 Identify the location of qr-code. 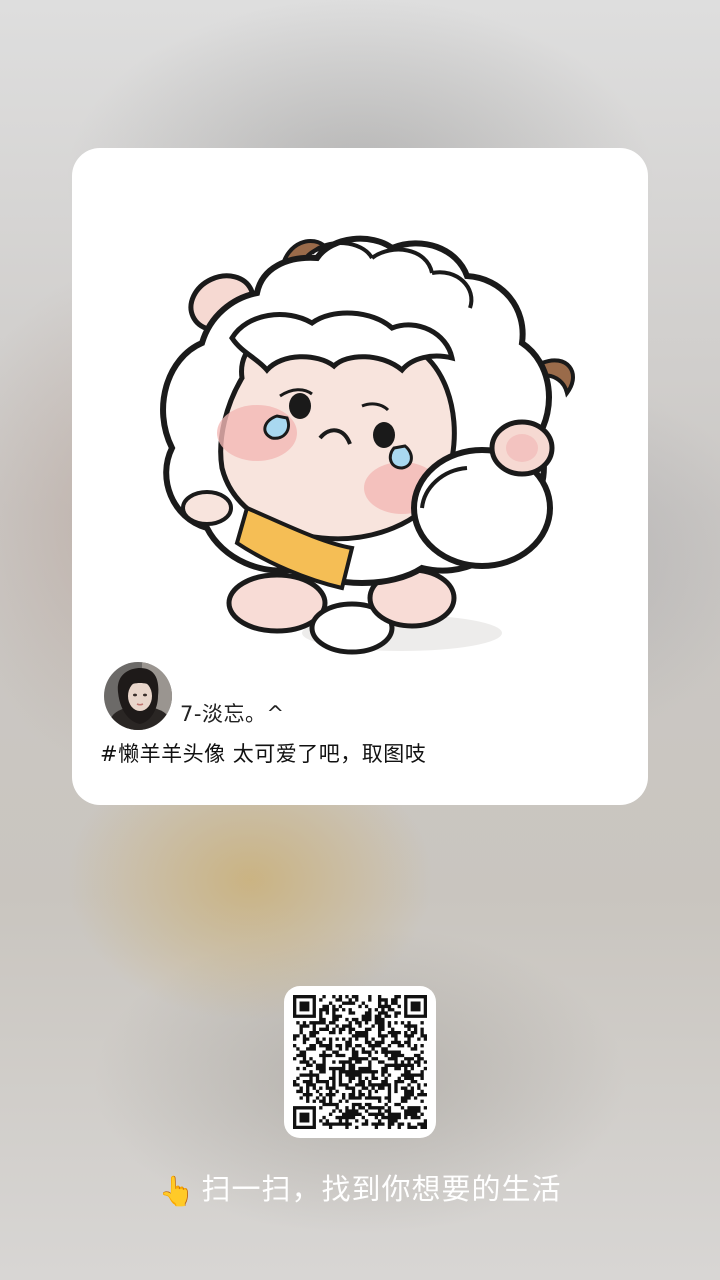
(360, 1062).